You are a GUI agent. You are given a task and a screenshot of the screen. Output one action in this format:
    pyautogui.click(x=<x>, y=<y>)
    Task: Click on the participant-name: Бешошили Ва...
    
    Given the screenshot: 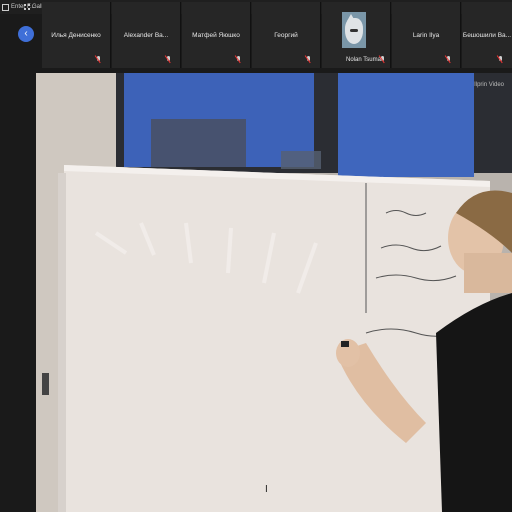 What is the action you would take?
    pyautogui.click(x=487, y=35)
    